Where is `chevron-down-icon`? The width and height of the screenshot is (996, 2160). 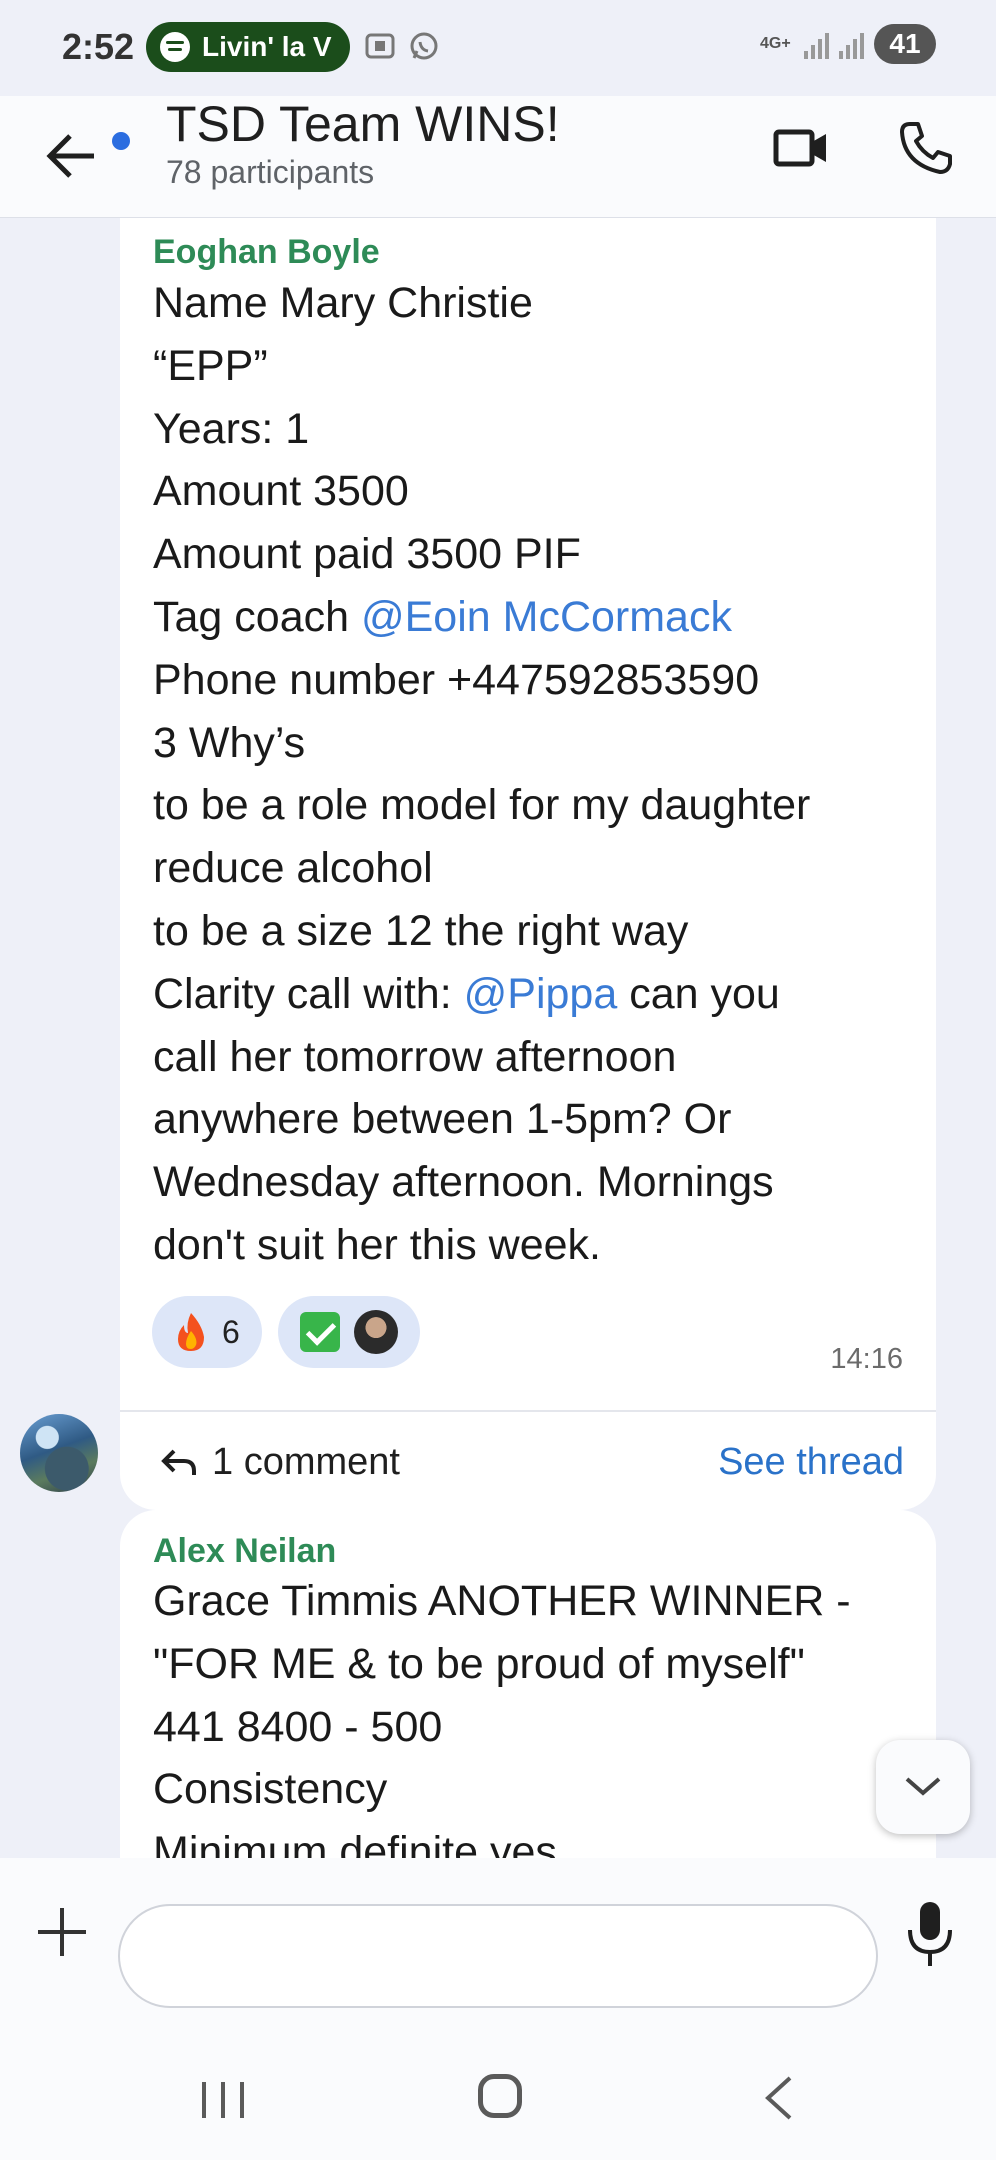 chevron-down-icon is located at coordinates (923, 1786).